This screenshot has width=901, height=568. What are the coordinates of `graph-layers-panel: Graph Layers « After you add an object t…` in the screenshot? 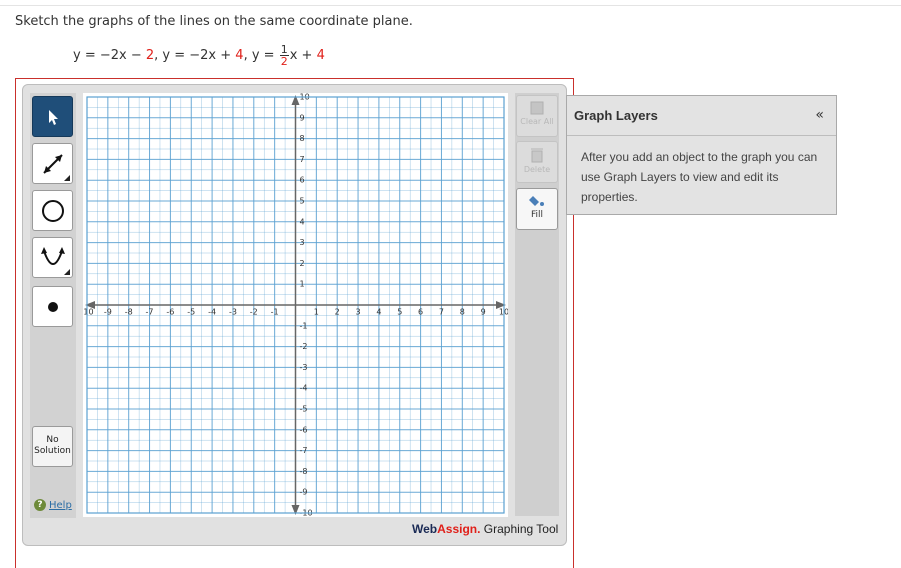 It's located at (701, 155).